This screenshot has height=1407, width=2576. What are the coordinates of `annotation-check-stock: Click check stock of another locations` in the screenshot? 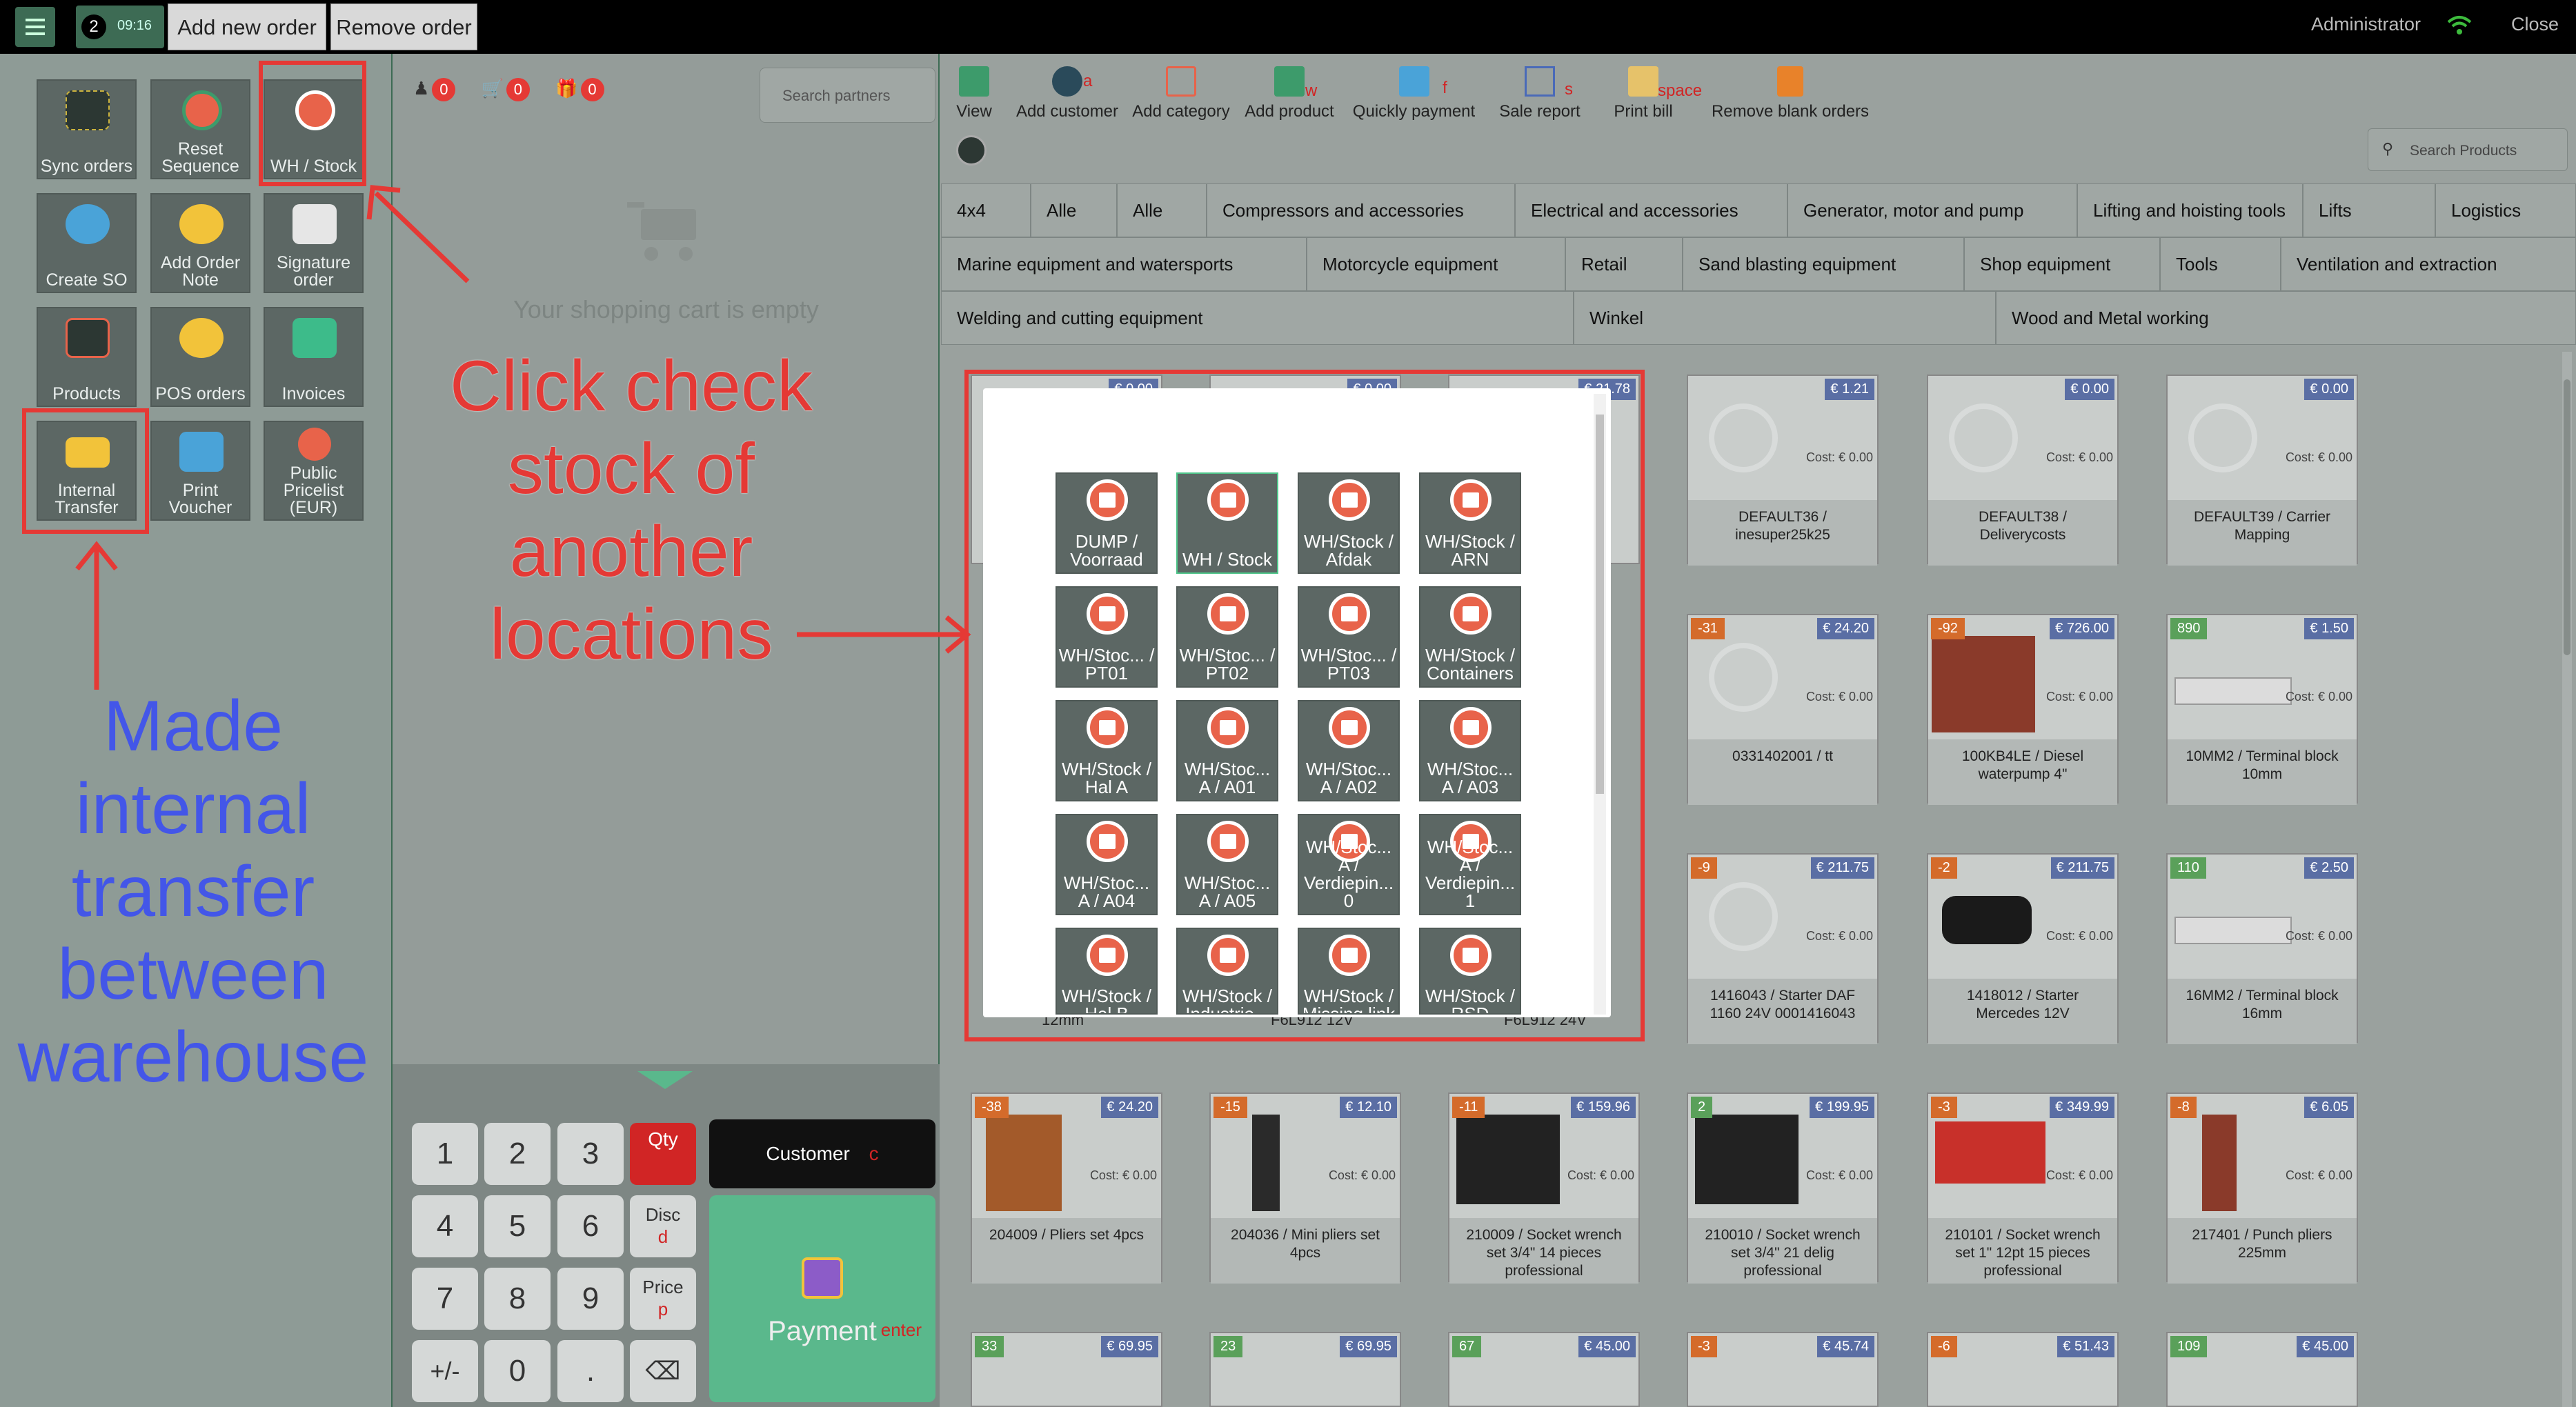 It's located at (631, 510).